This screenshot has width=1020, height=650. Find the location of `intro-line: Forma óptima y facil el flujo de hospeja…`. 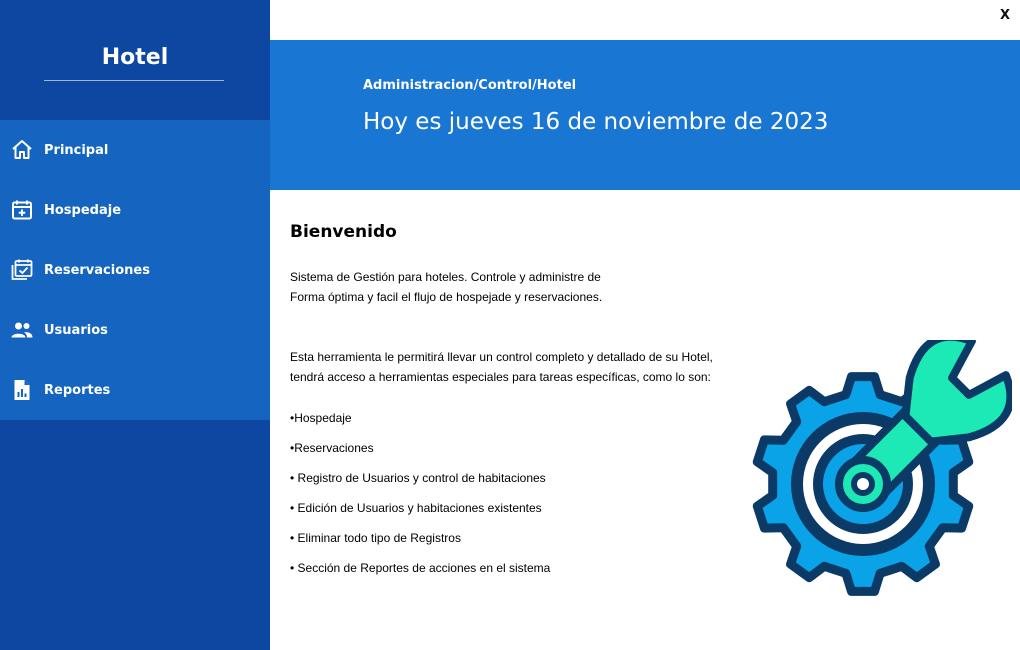

intro-line: Forma óptima y facil el flujo de hospeja… is located at coordinates (446, 297).